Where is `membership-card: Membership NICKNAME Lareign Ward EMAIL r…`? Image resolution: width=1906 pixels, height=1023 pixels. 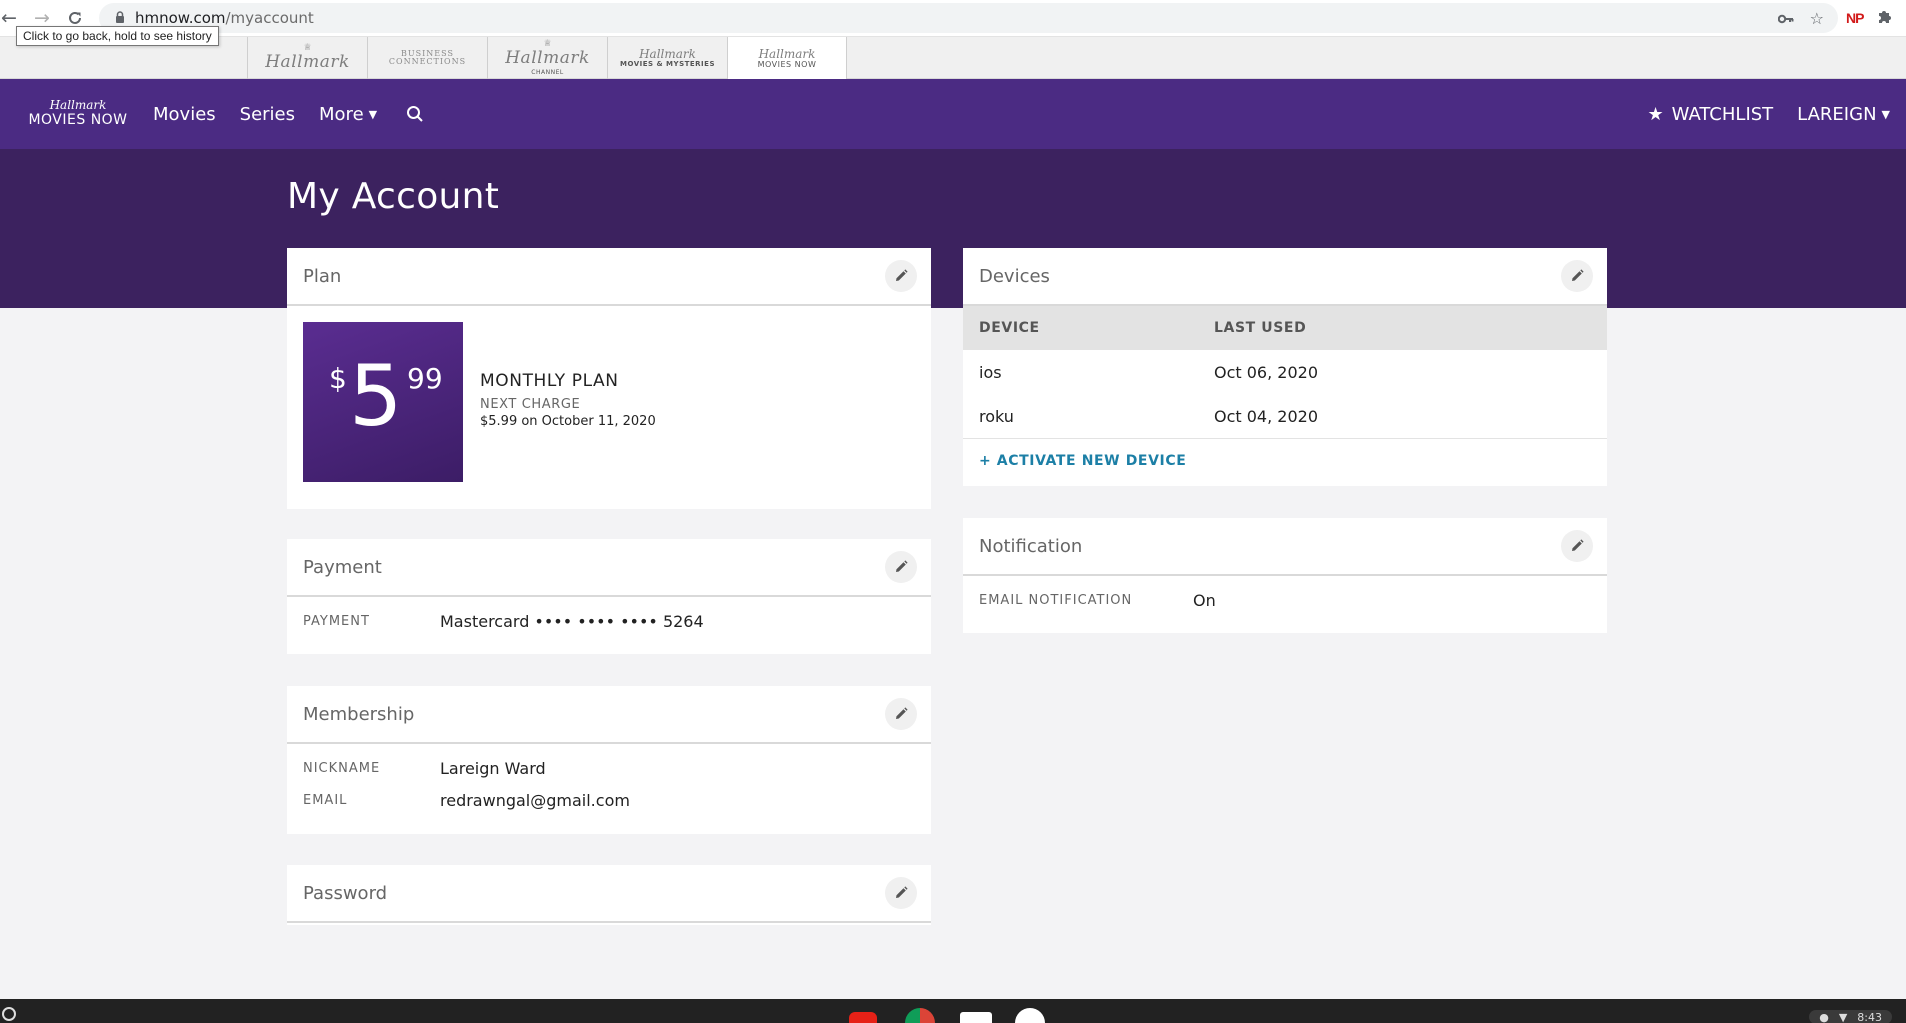
membership-card: Membership NICKNAME Lareign Ward EMAIL r… is located at coordinates (609, 760).